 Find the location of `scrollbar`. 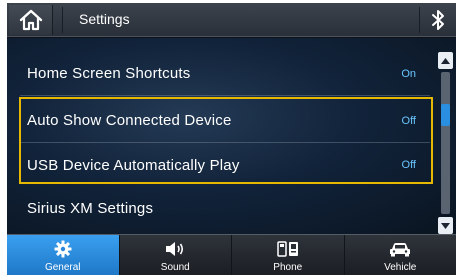

scrollbar is located at coordinates (445, 143).